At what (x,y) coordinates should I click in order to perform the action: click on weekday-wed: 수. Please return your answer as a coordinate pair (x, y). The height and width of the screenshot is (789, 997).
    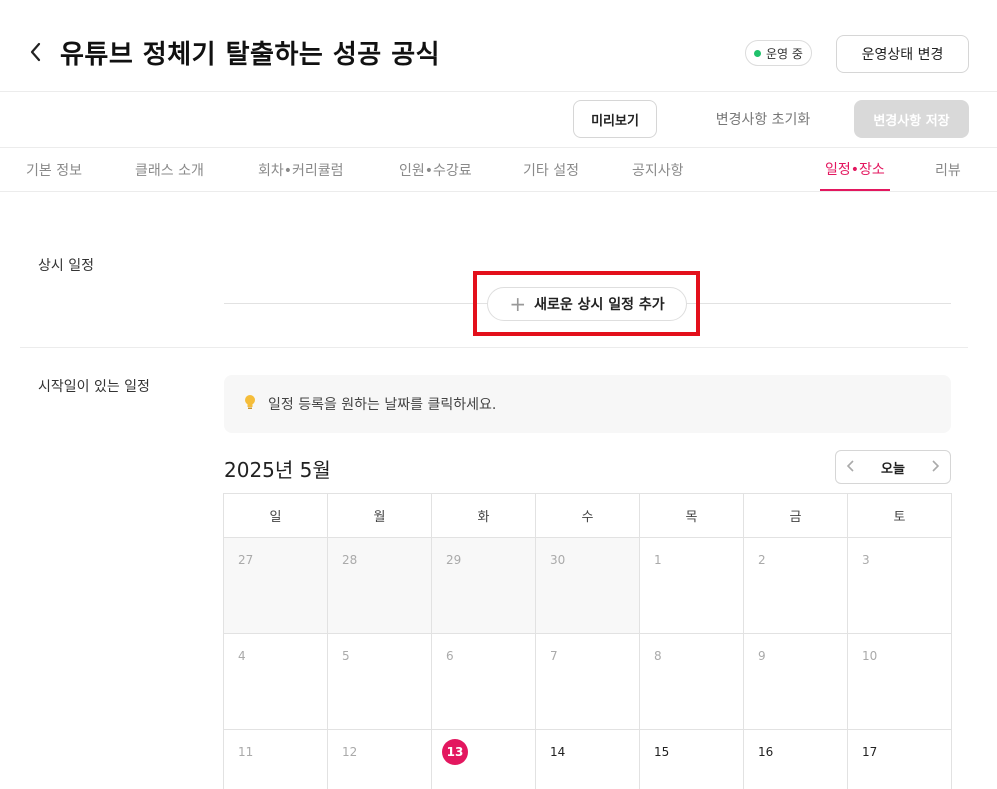
    Looking at the image, I should click on (588, 515).